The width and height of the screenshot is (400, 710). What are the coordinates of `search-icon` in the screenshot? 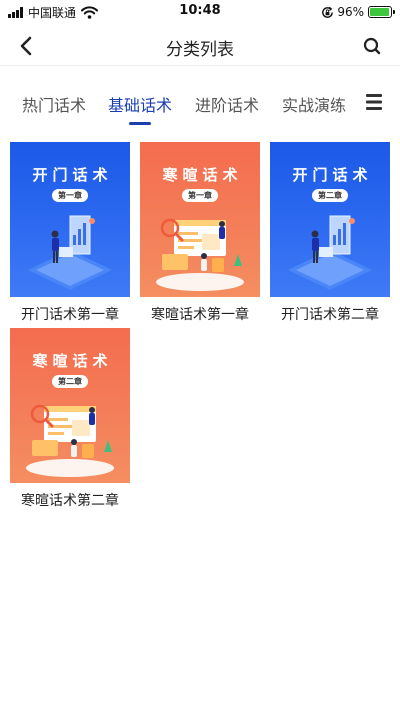 It's located at (372, 46).